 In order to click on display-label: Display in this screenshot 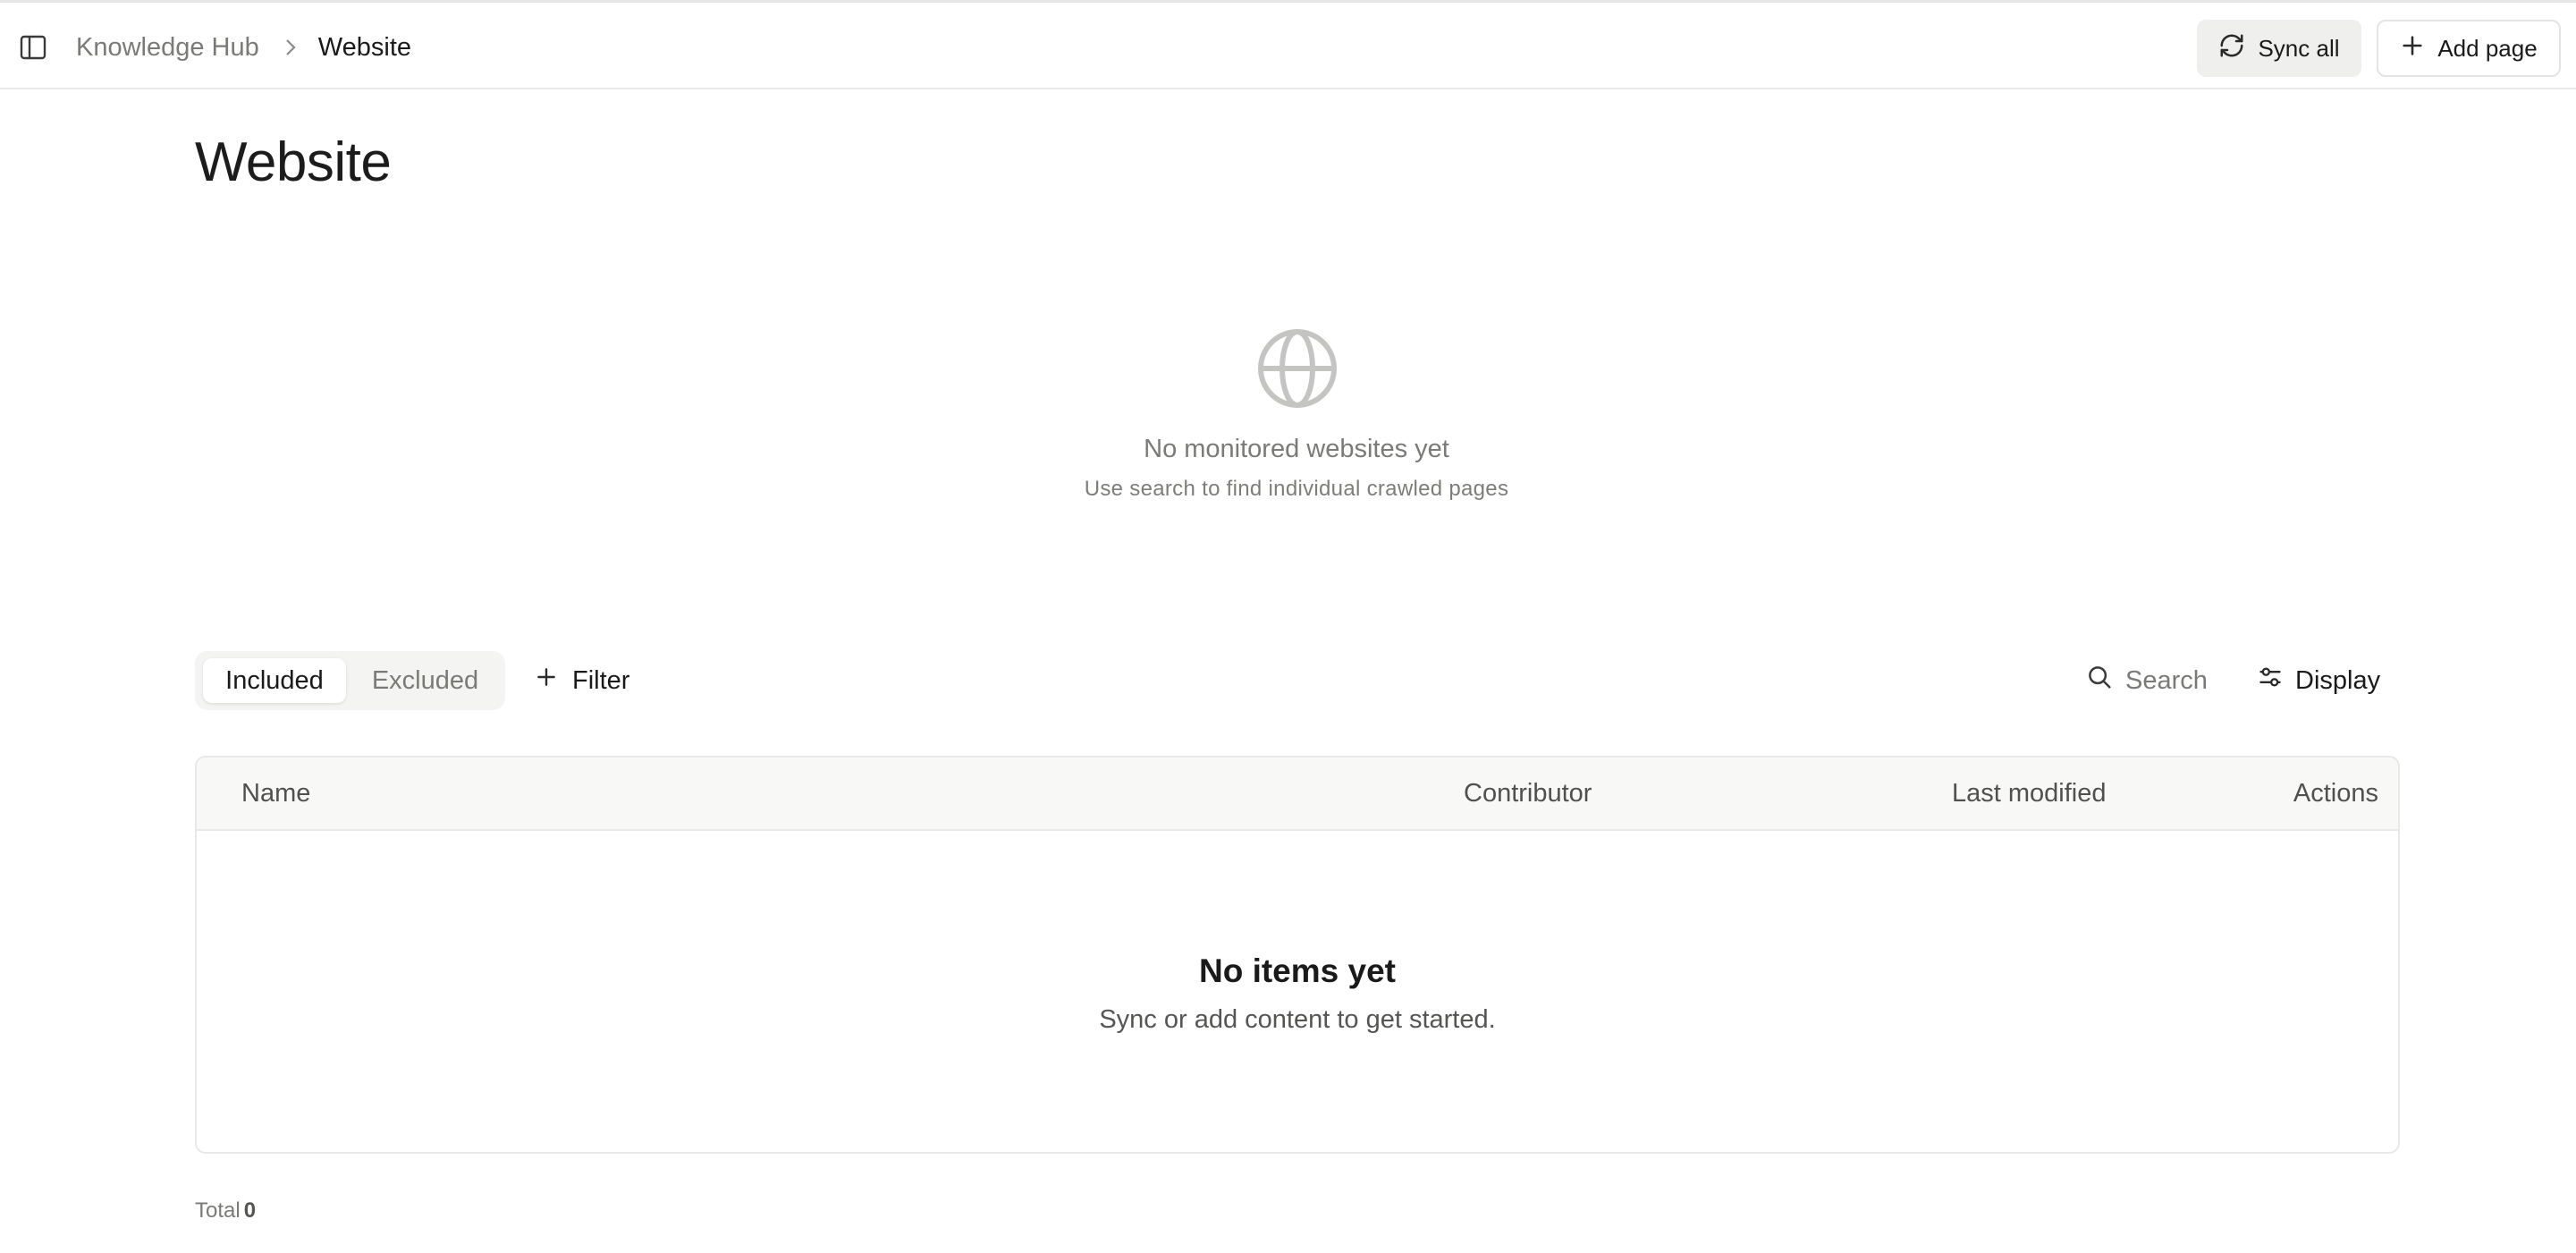, I will do `click(2338, 680)`.